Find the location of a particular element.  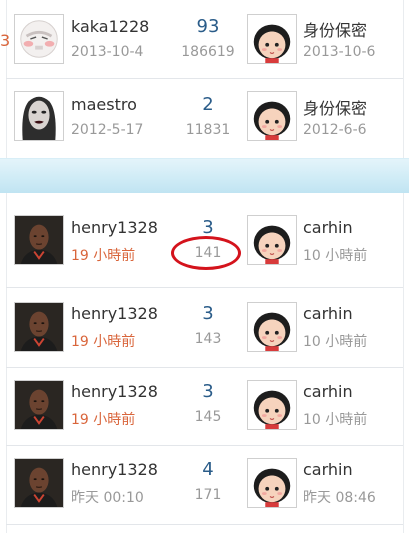

view-count: 145 is located at coordinates (208, 417).